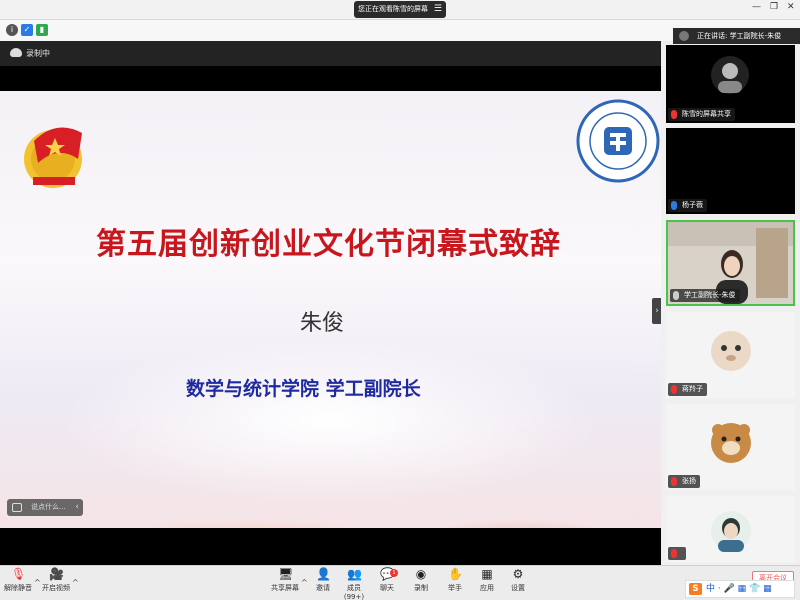 The image size is (800, 600). I want to click on speaker-position: 数学与统计学院 学工副院长, so click(303, 389).